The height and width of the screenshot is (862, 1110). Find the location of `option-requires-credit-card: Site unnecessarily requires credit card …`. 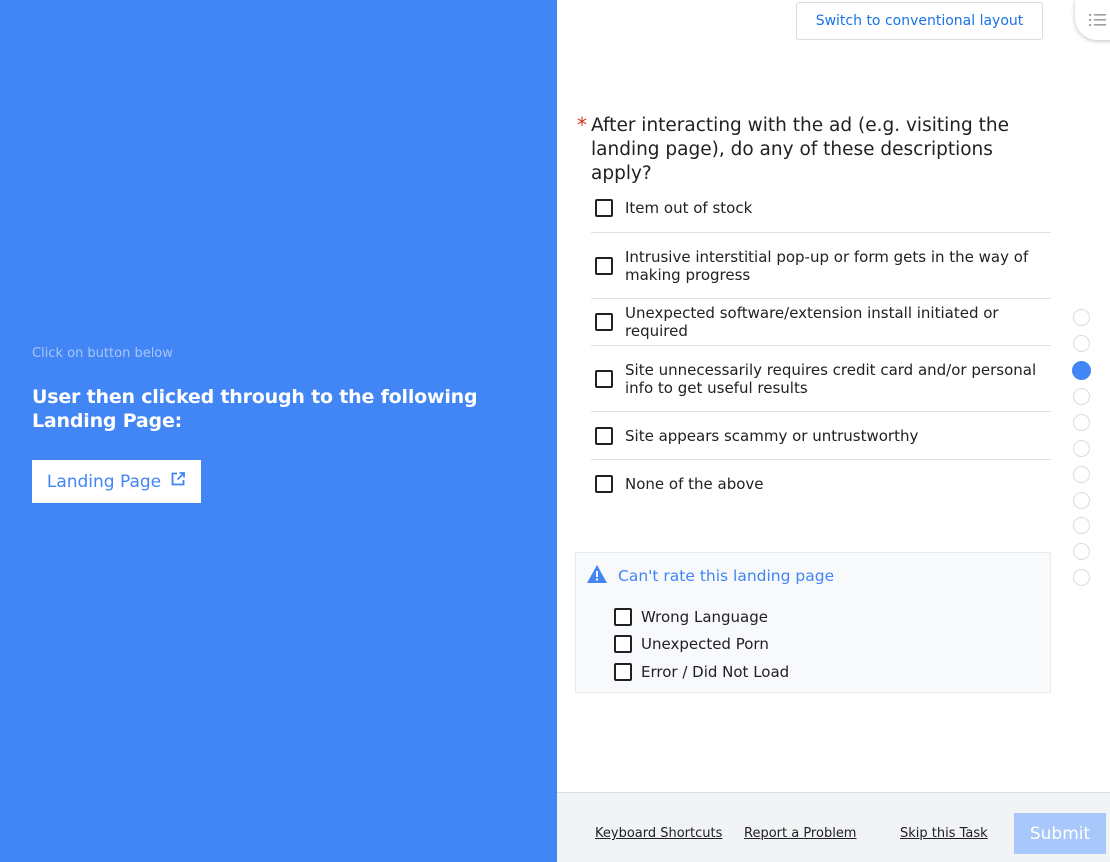

option-requires-credit-card: Site unnecessarily requires credit card … is located at coordinates (821, 379).